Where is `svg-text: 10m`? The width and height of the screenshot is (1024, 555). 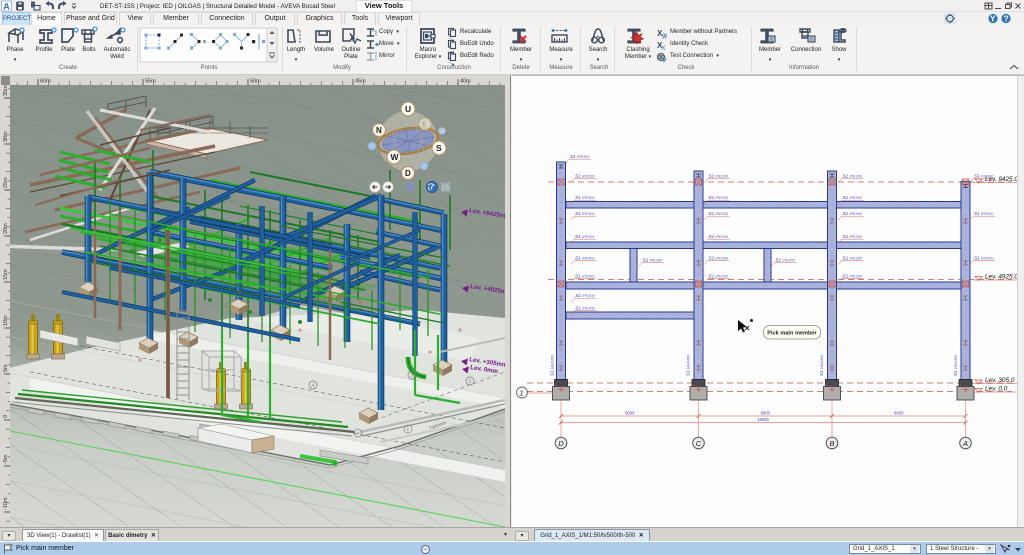
svg-text: 10m is located at coordinates (6, 320).